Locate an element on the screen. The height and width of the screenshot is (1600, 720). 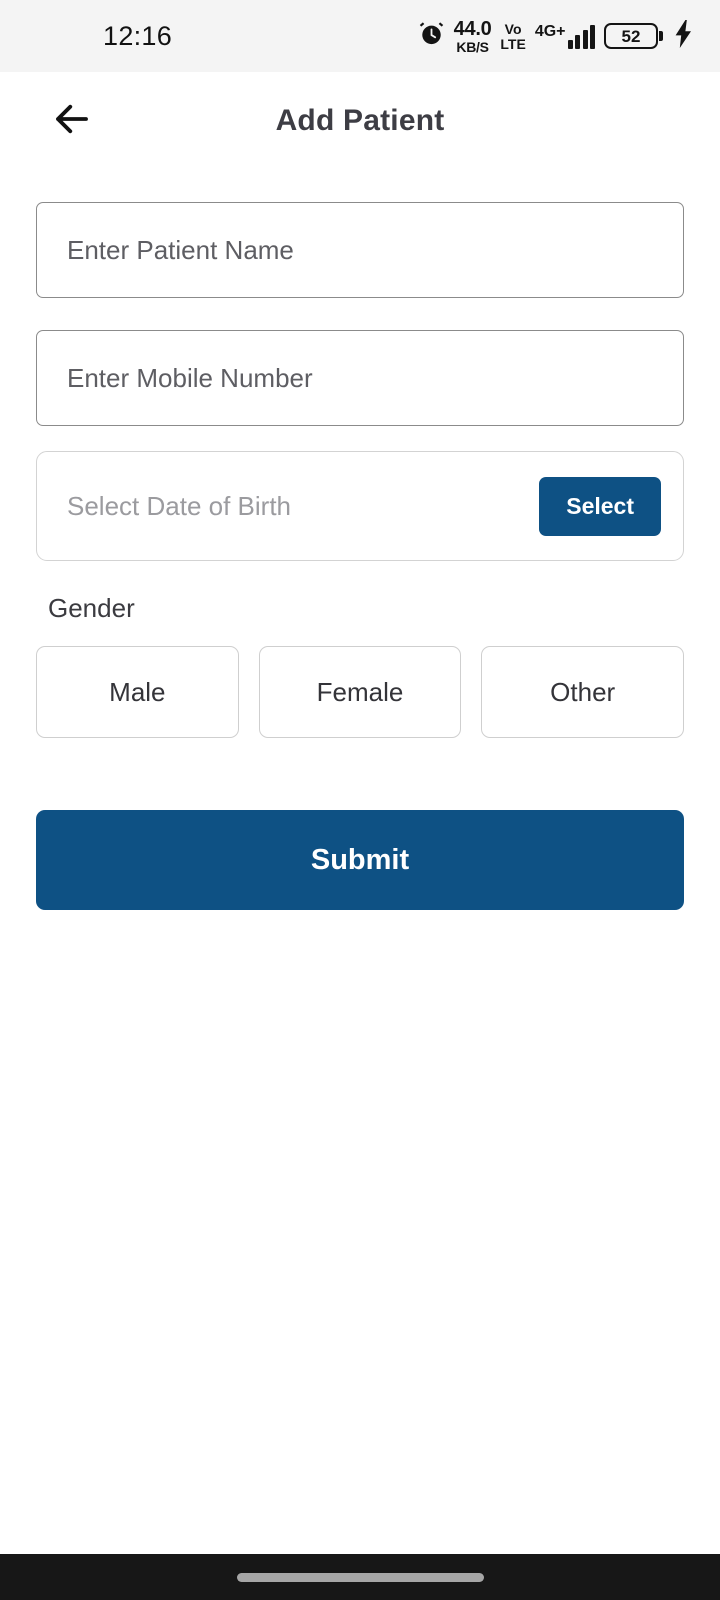
battery-body: 52 is located at coordinates (631, 36).